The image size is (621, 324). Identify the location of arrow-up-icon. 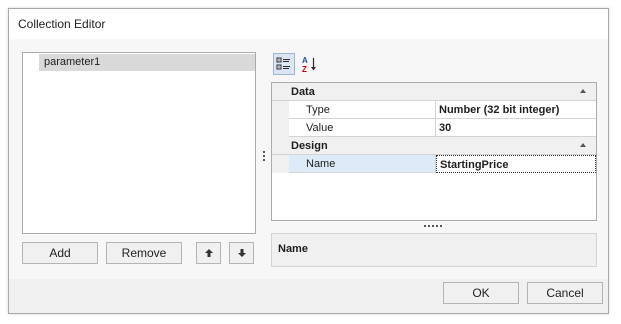
(208, 253).